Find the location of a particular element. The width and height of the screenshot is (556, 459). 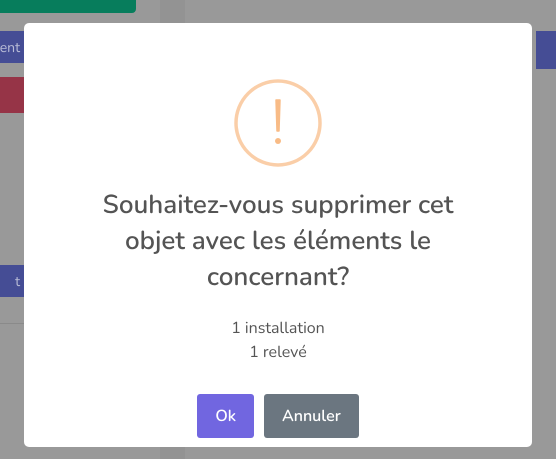

warning-icon is located at coordinates (278, 123).